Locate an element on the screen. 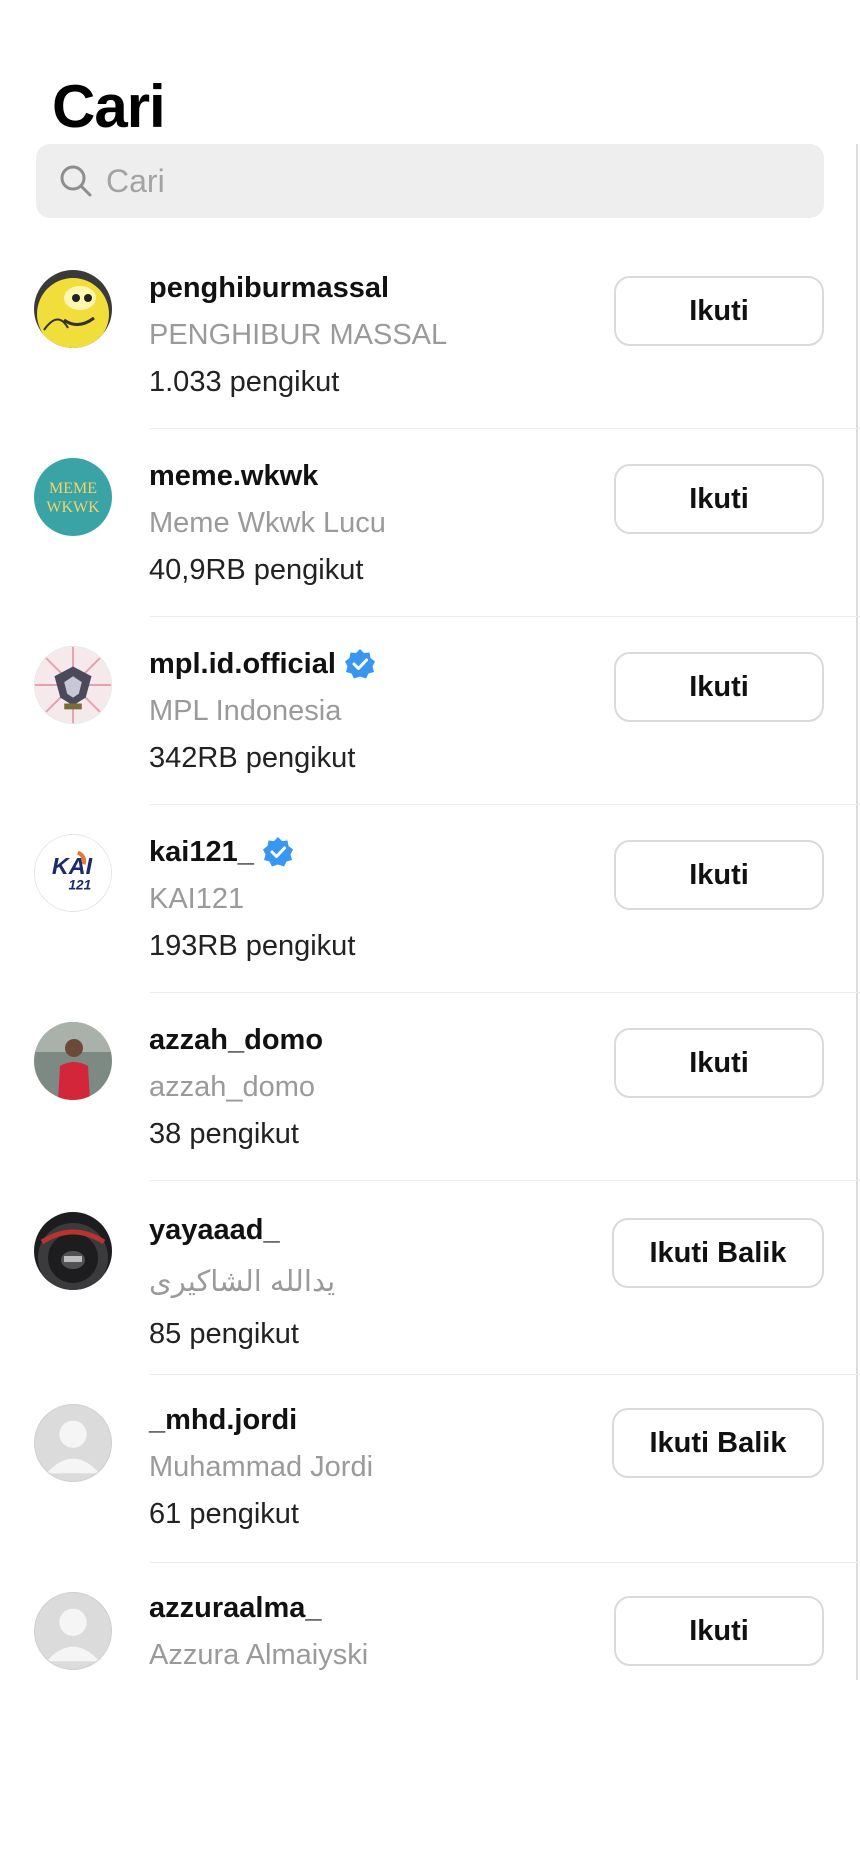 The width and height of the screenshot is (860, 1864). follower-count: 342RB pengikut is located at coordinates (252, 758).